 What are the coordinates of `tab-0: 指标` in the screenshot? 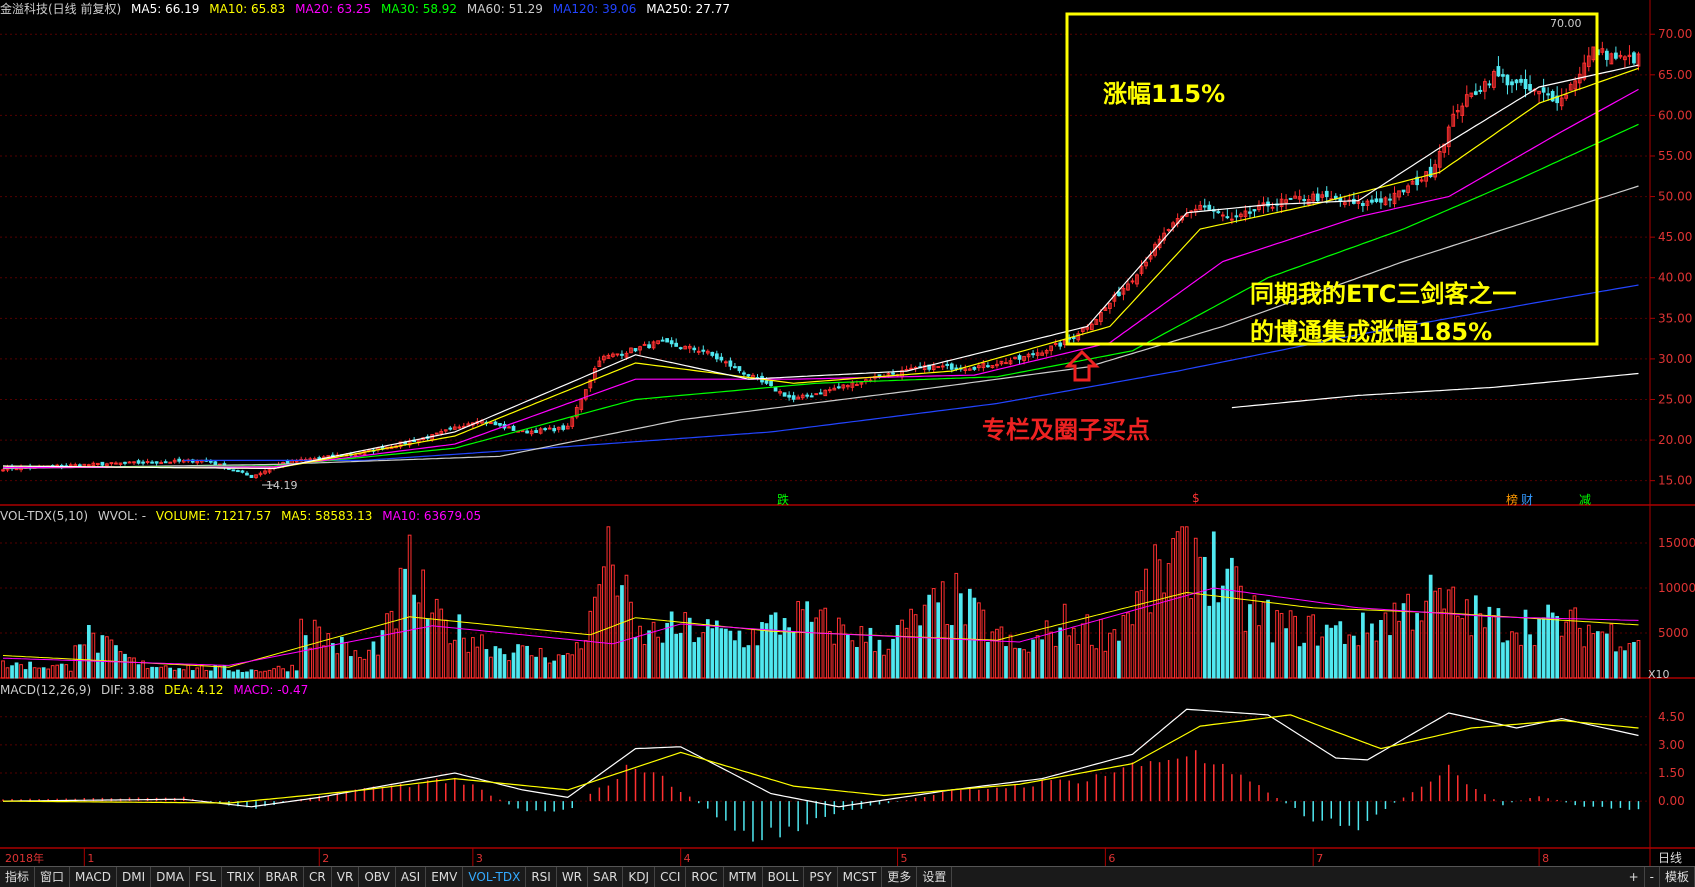 It's located at (18, 877).